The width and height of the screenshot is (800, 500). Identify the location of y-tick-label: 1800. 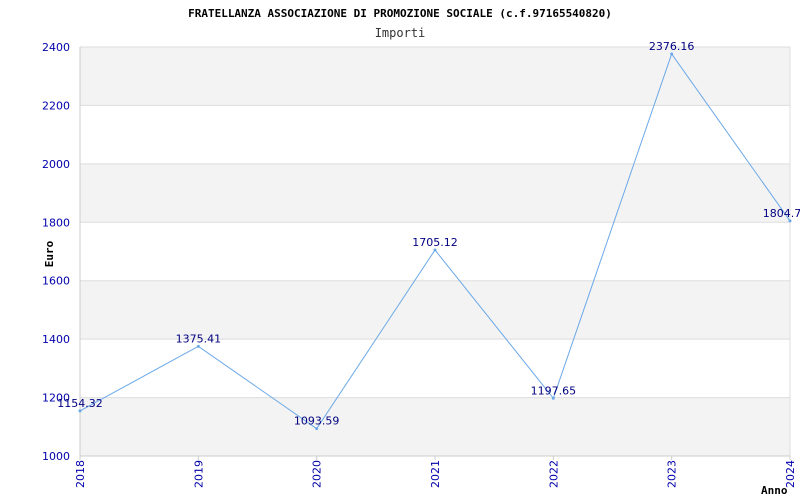
(56, 222).